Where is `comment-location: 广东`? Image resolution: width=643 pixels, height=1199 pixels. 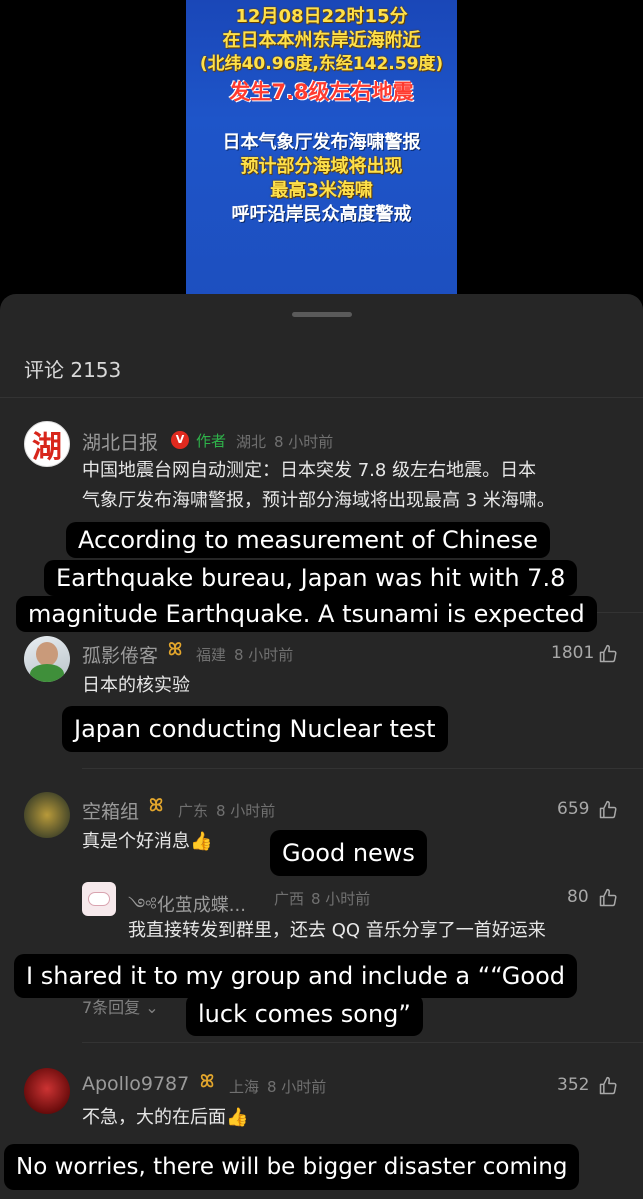 comment-location: 广东 is located at coordinates (193, 811).